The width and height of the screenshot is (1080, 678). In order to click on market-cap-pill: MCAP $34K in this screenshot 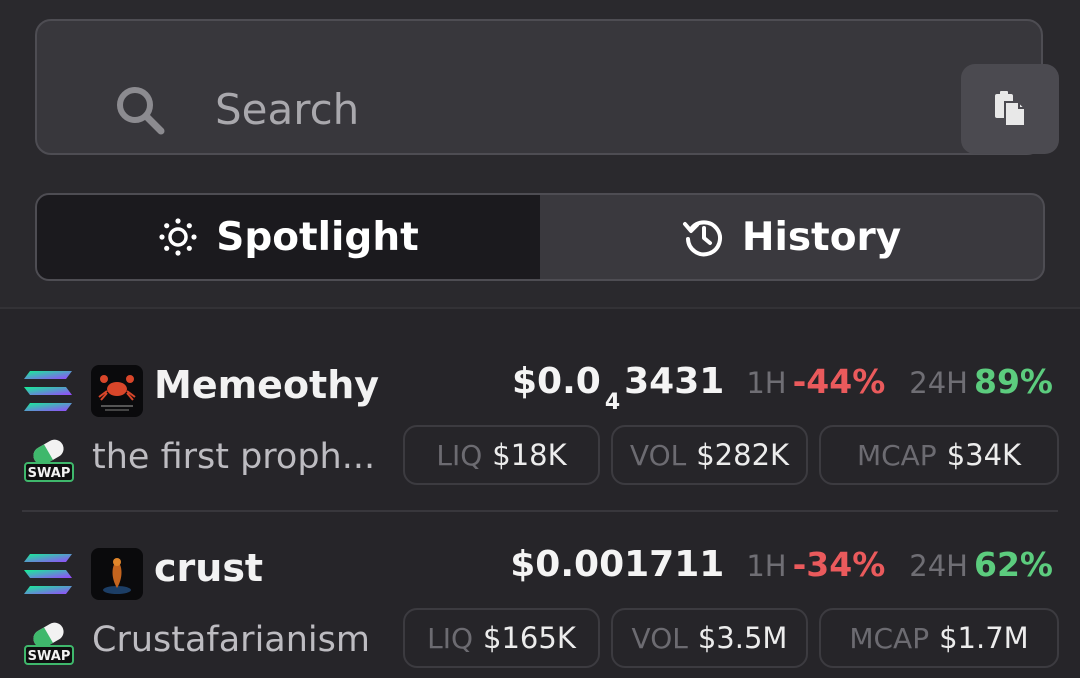, I will do `click(939, 455)`.